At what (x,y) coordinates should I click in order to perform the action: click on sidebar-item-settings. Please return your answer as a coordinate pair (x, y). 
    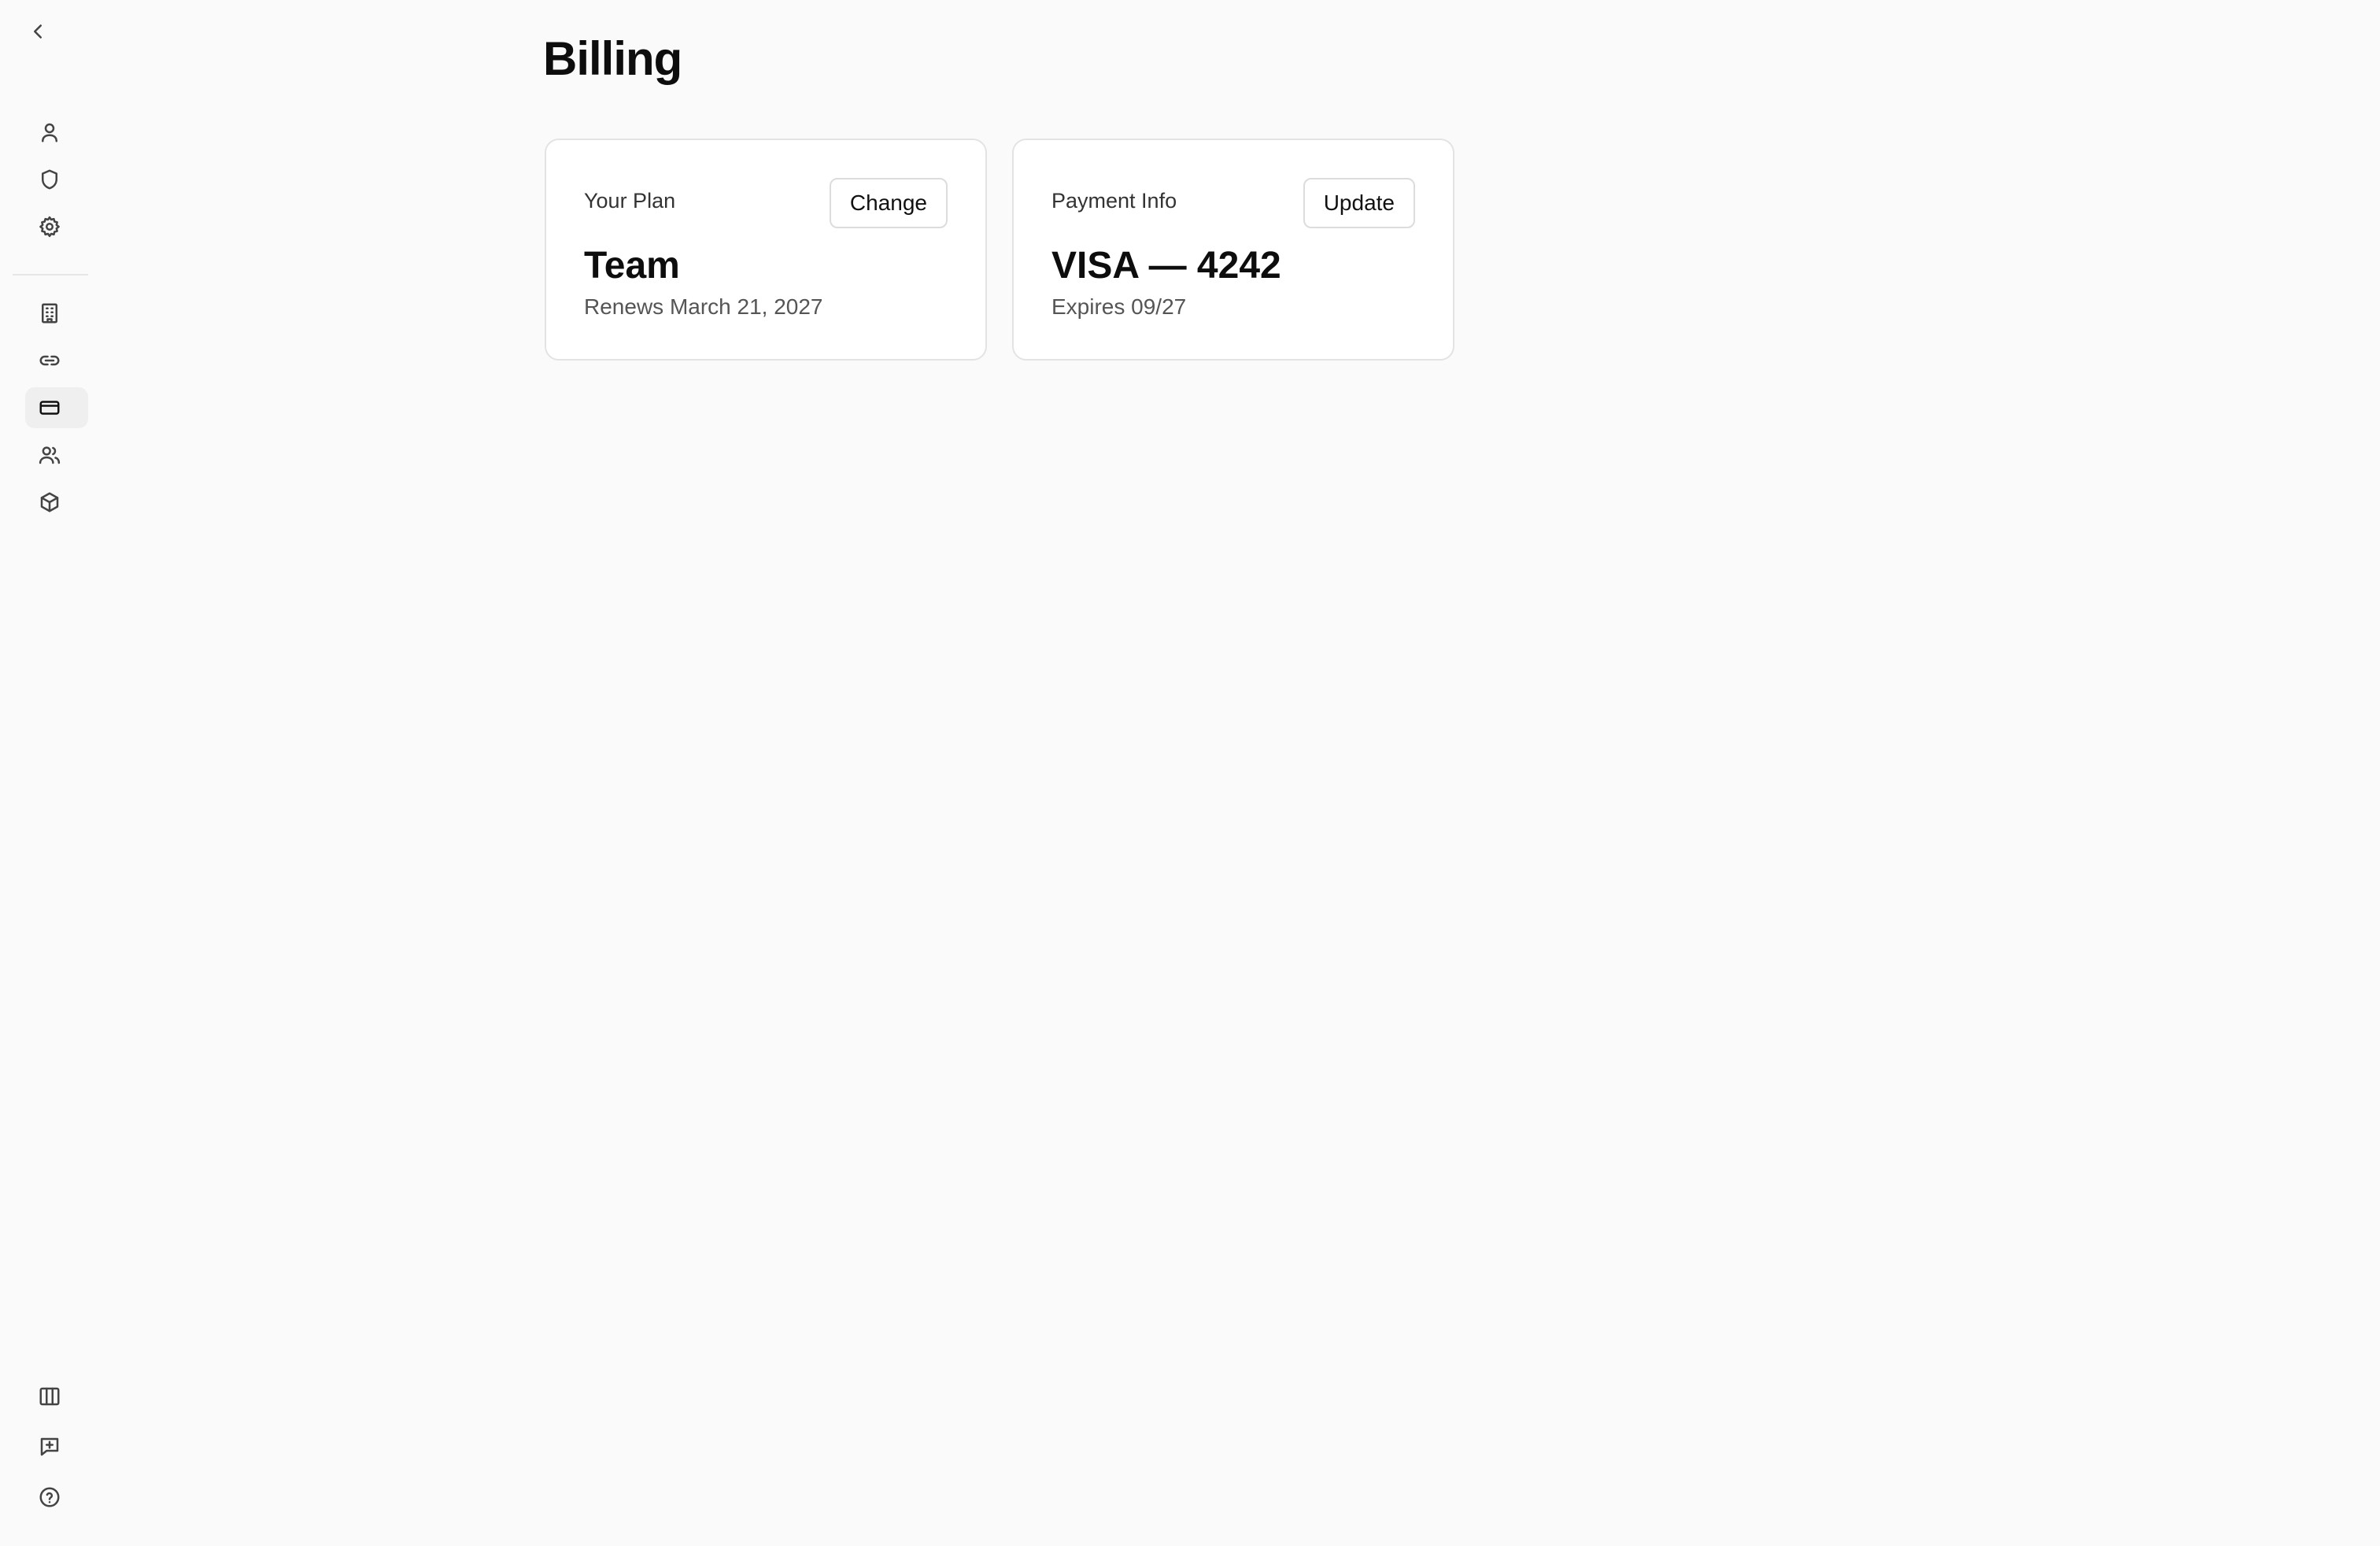
    Looking at the image, I should click on (56, 227).